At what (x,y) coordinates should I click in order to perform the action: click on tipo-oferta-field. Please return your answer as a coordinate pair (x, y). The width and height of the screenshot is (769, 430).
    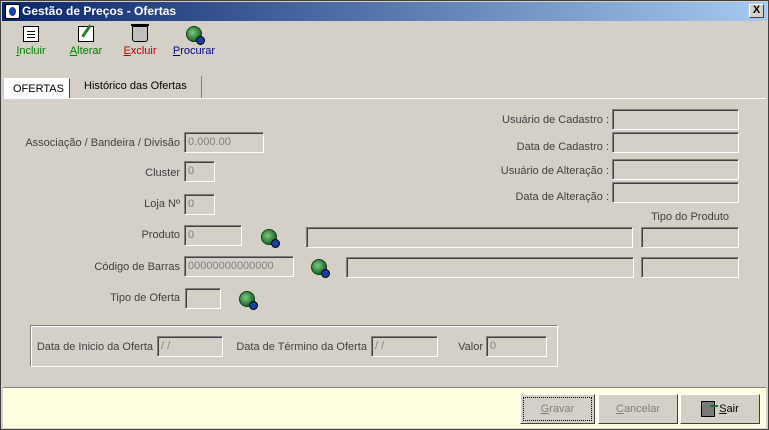
    Looking at the image, I should click on (203, 298).